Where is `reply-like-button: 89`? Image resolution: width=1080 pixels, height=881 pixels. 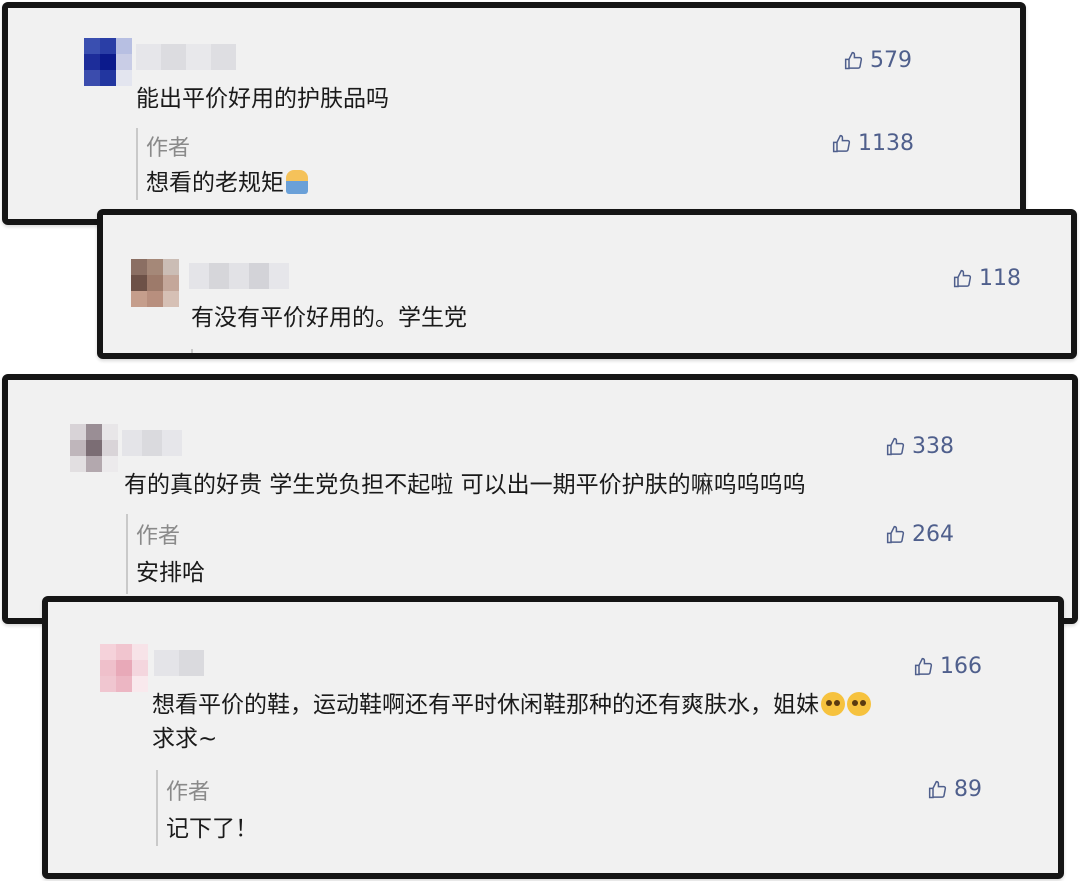 reply-like-button: 89 is located at coordinates (955, 789).